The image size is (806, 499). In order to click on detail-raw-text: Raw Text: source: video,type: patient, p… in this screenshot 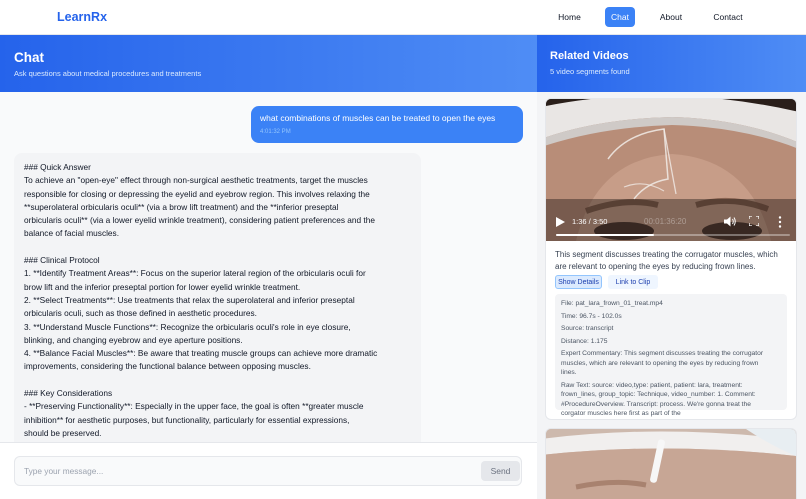, I will do `click(652, 385)`.